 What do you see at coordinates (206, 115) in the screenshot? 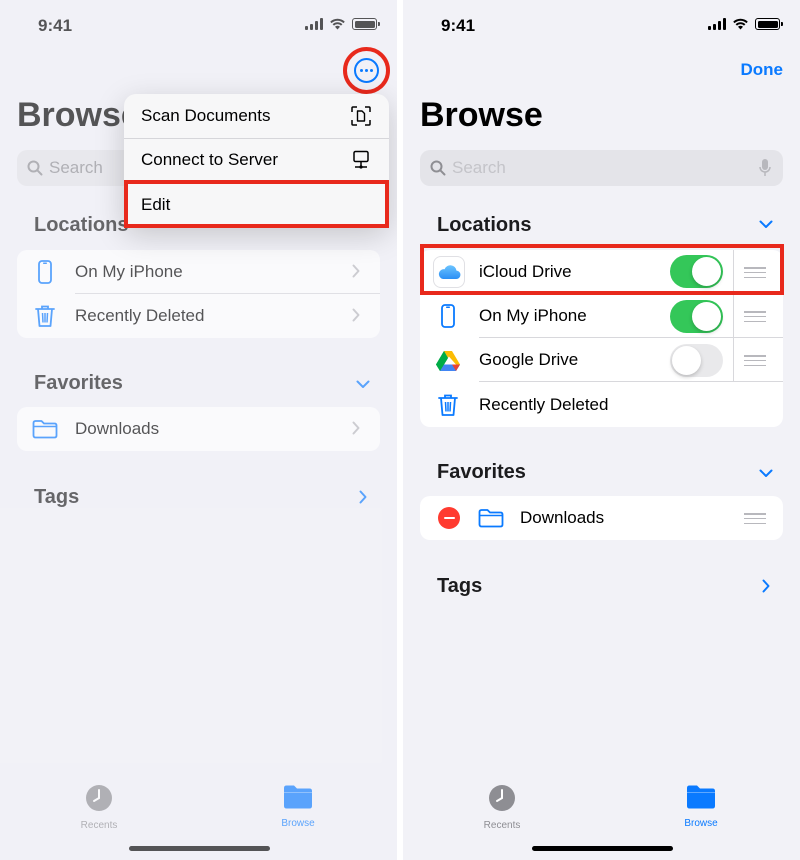
I see `menu-item-label: Scan Documents` at bounding box center [206, 115].